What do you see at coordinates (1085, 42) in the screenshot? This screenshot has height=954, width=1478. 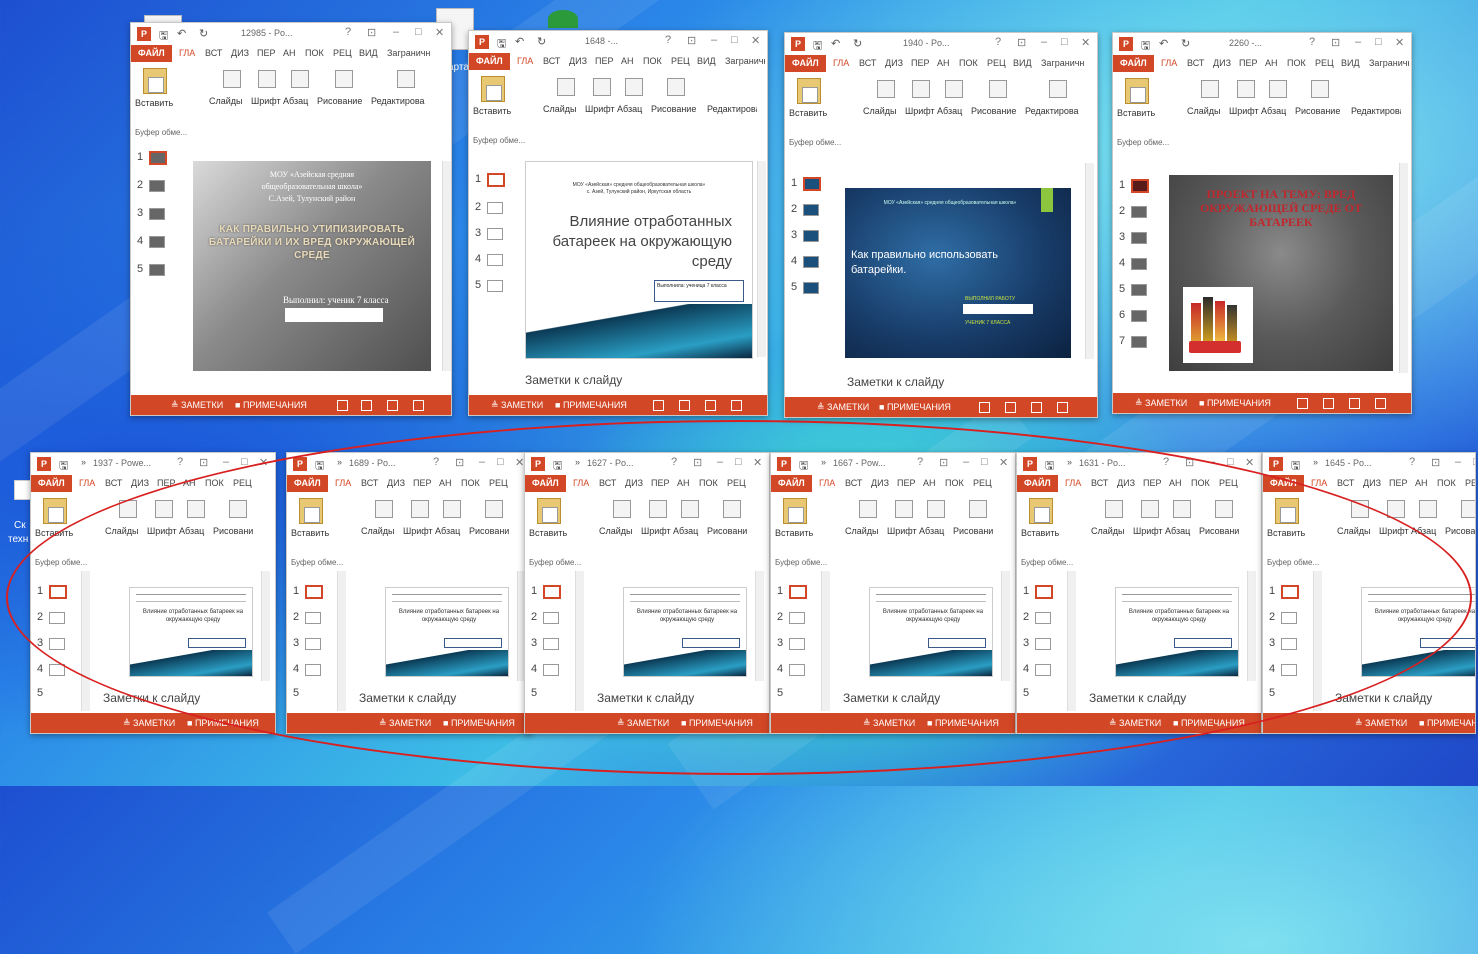 I see `close-icon: ✕` at bounding box center [1085, 42].